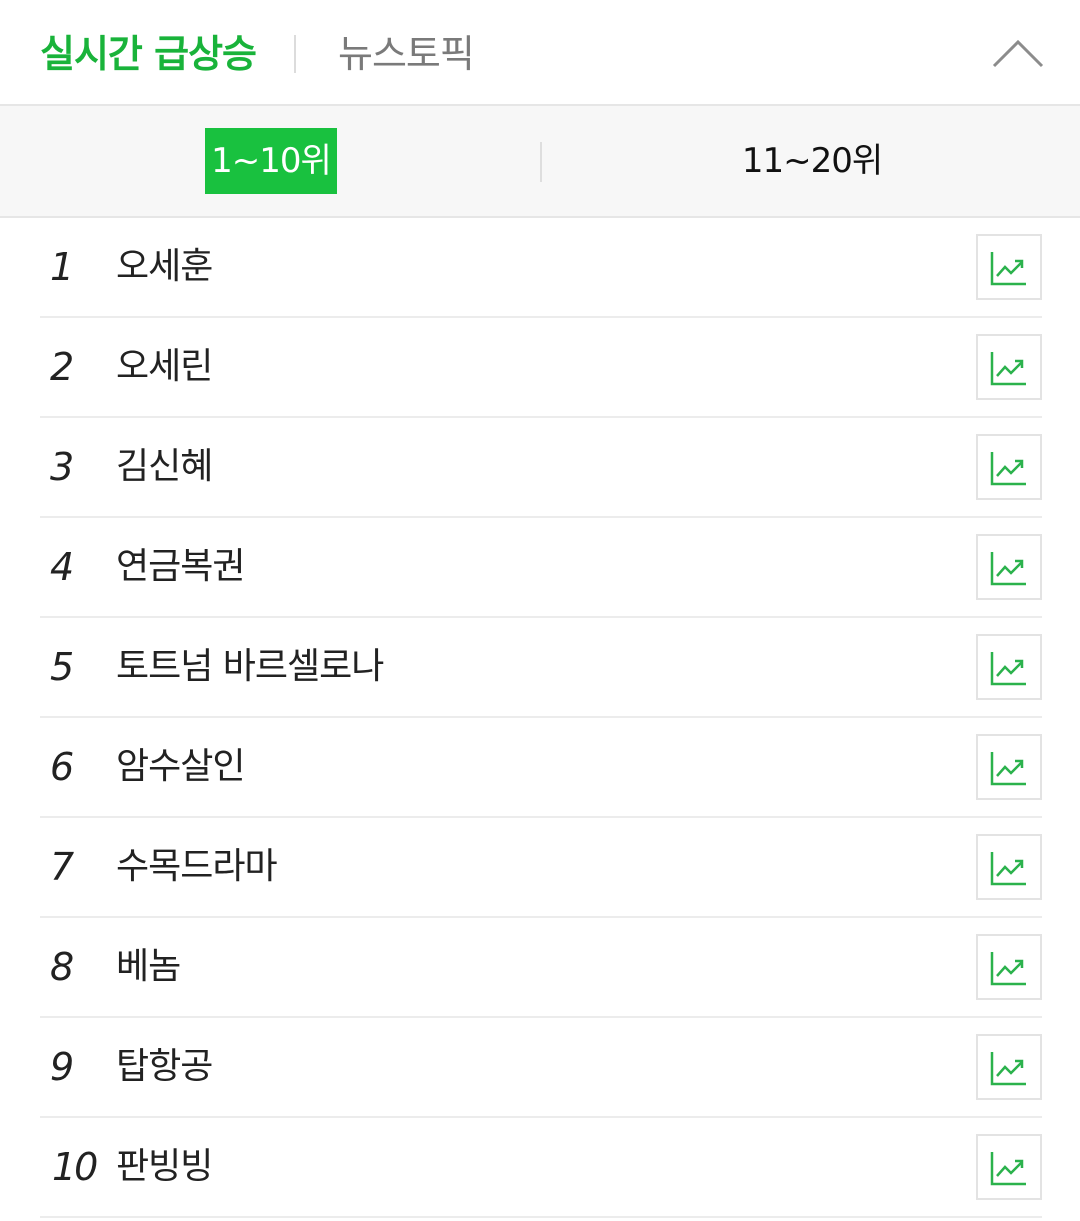 This screenshot has height=1221, width=1080. Describe the element at coordinates (62, 767) in the screenshot. I see `rank-number: 6` at that location.